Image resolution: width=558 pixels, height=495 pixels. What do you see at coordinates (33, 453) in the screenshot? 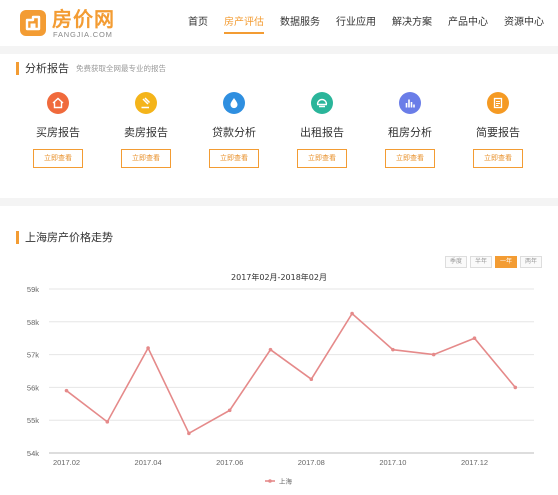
I see `y-tick-label: 54k` at bounding box center [33, 453].